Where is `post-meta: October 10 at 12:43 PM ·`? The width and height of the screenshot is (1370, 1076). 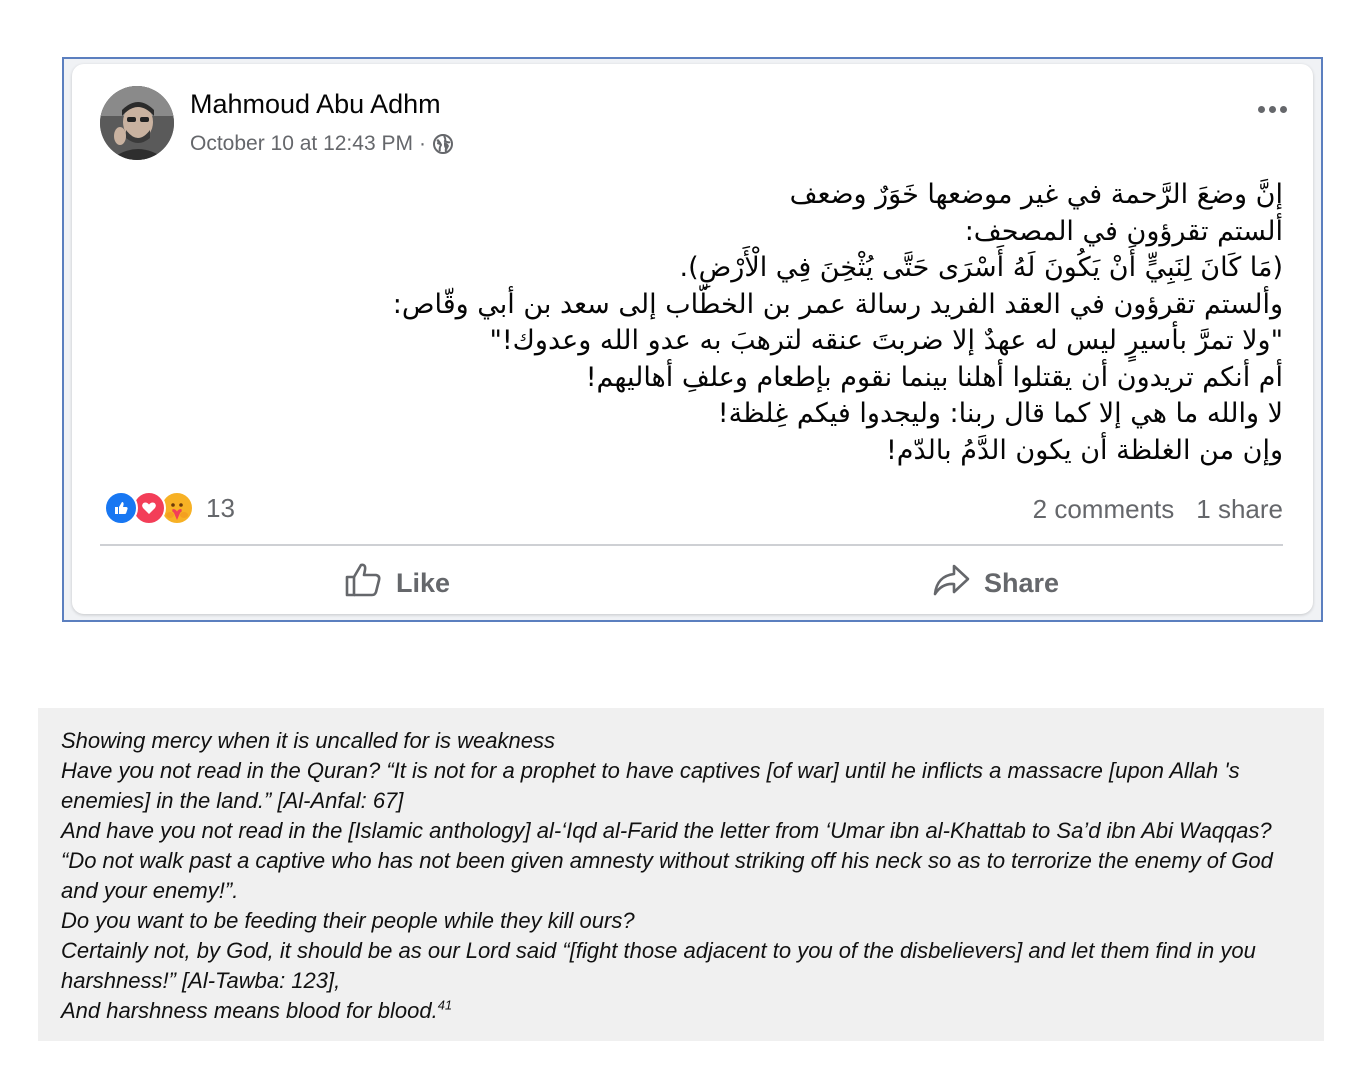 post-meta: October 10 at 12:43 PM · is located at coordinates (322, 144).